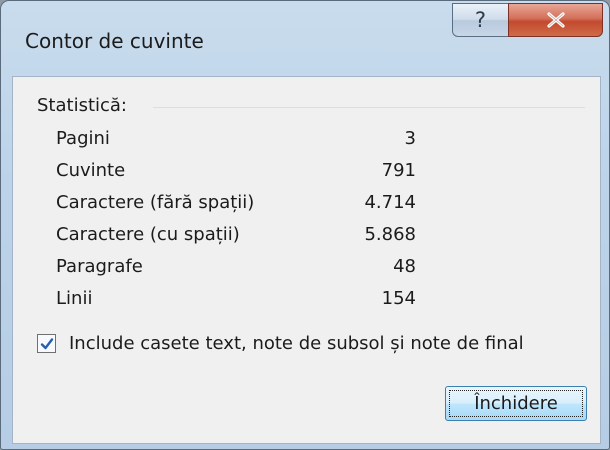 The height and width of the screenshot is (450, 610). I want to click on question-mark-icon: ?, so click(480, 20).